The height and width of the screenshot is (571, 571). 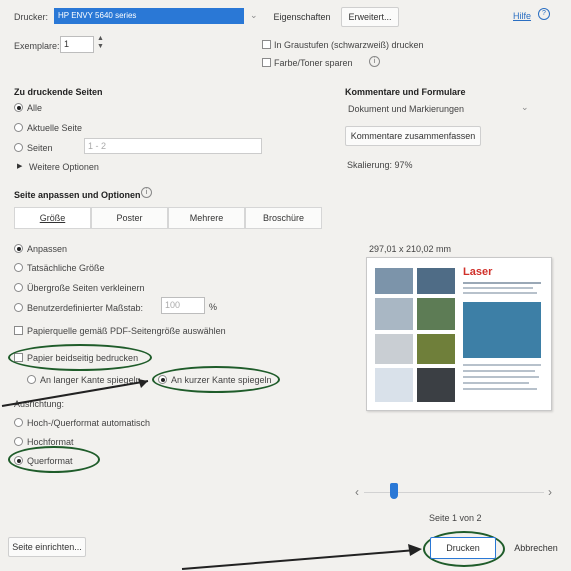 What do you see at coordinates (173, 146) in the screenshot?
I see `pages-range-input: 1 - 2` at bounding box center [173, 146].